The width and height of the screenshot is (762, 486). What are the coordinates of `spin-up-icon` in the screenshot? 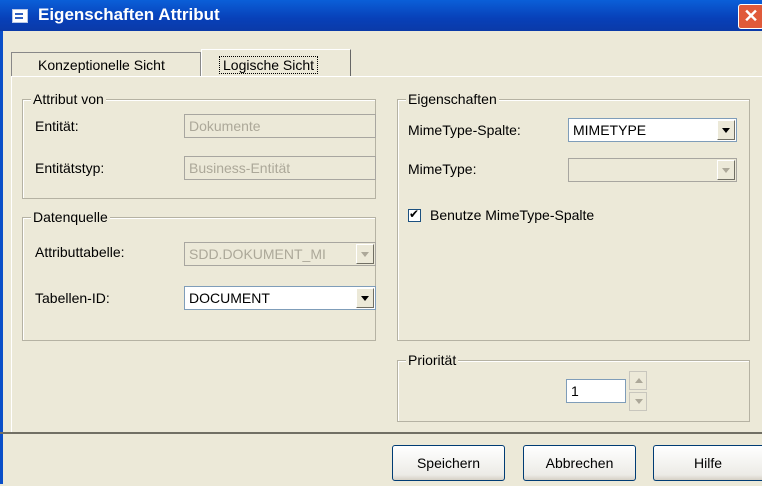 It's located at (638, 380).